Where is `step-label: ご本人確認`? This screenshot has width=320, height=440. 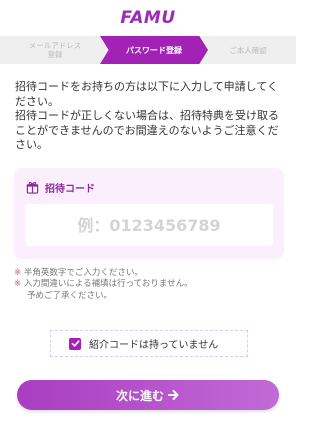
step-label: ご本人確認 is located at coordinates (248, 50).